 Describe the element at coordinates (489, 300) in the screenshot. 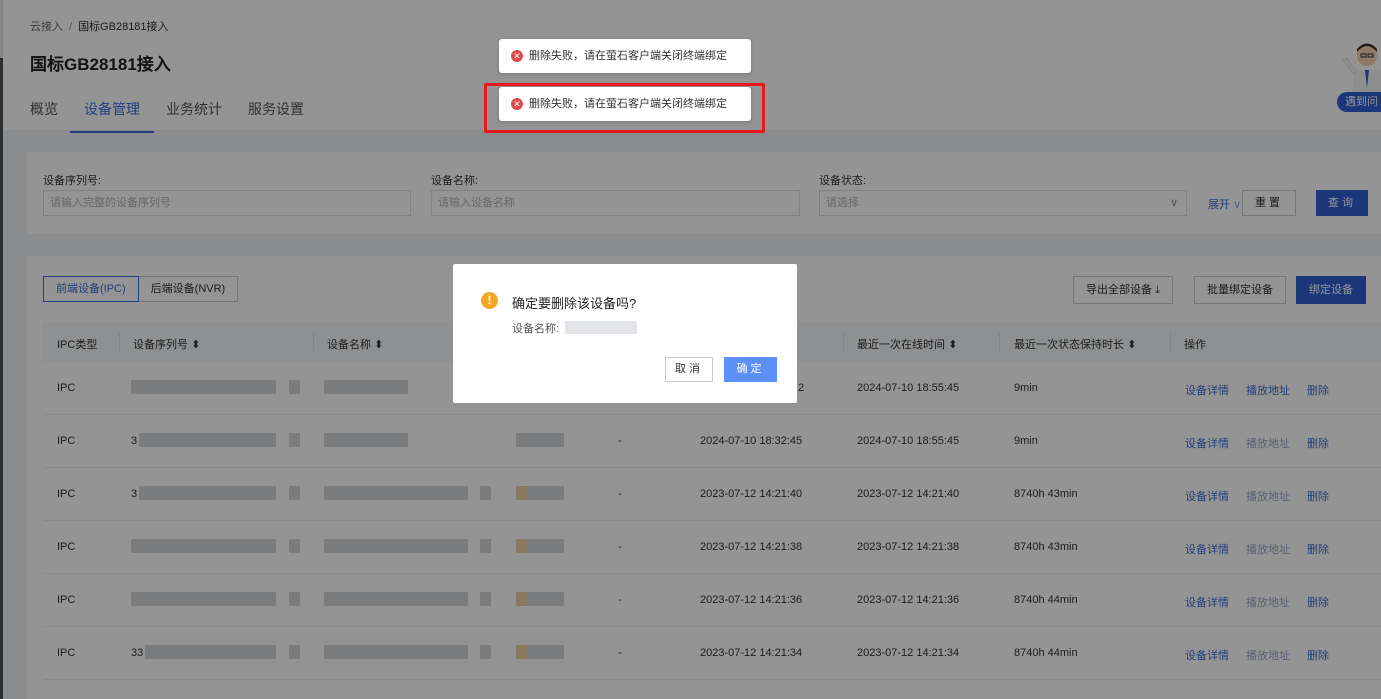

I see `warning-icon: !` at that location.